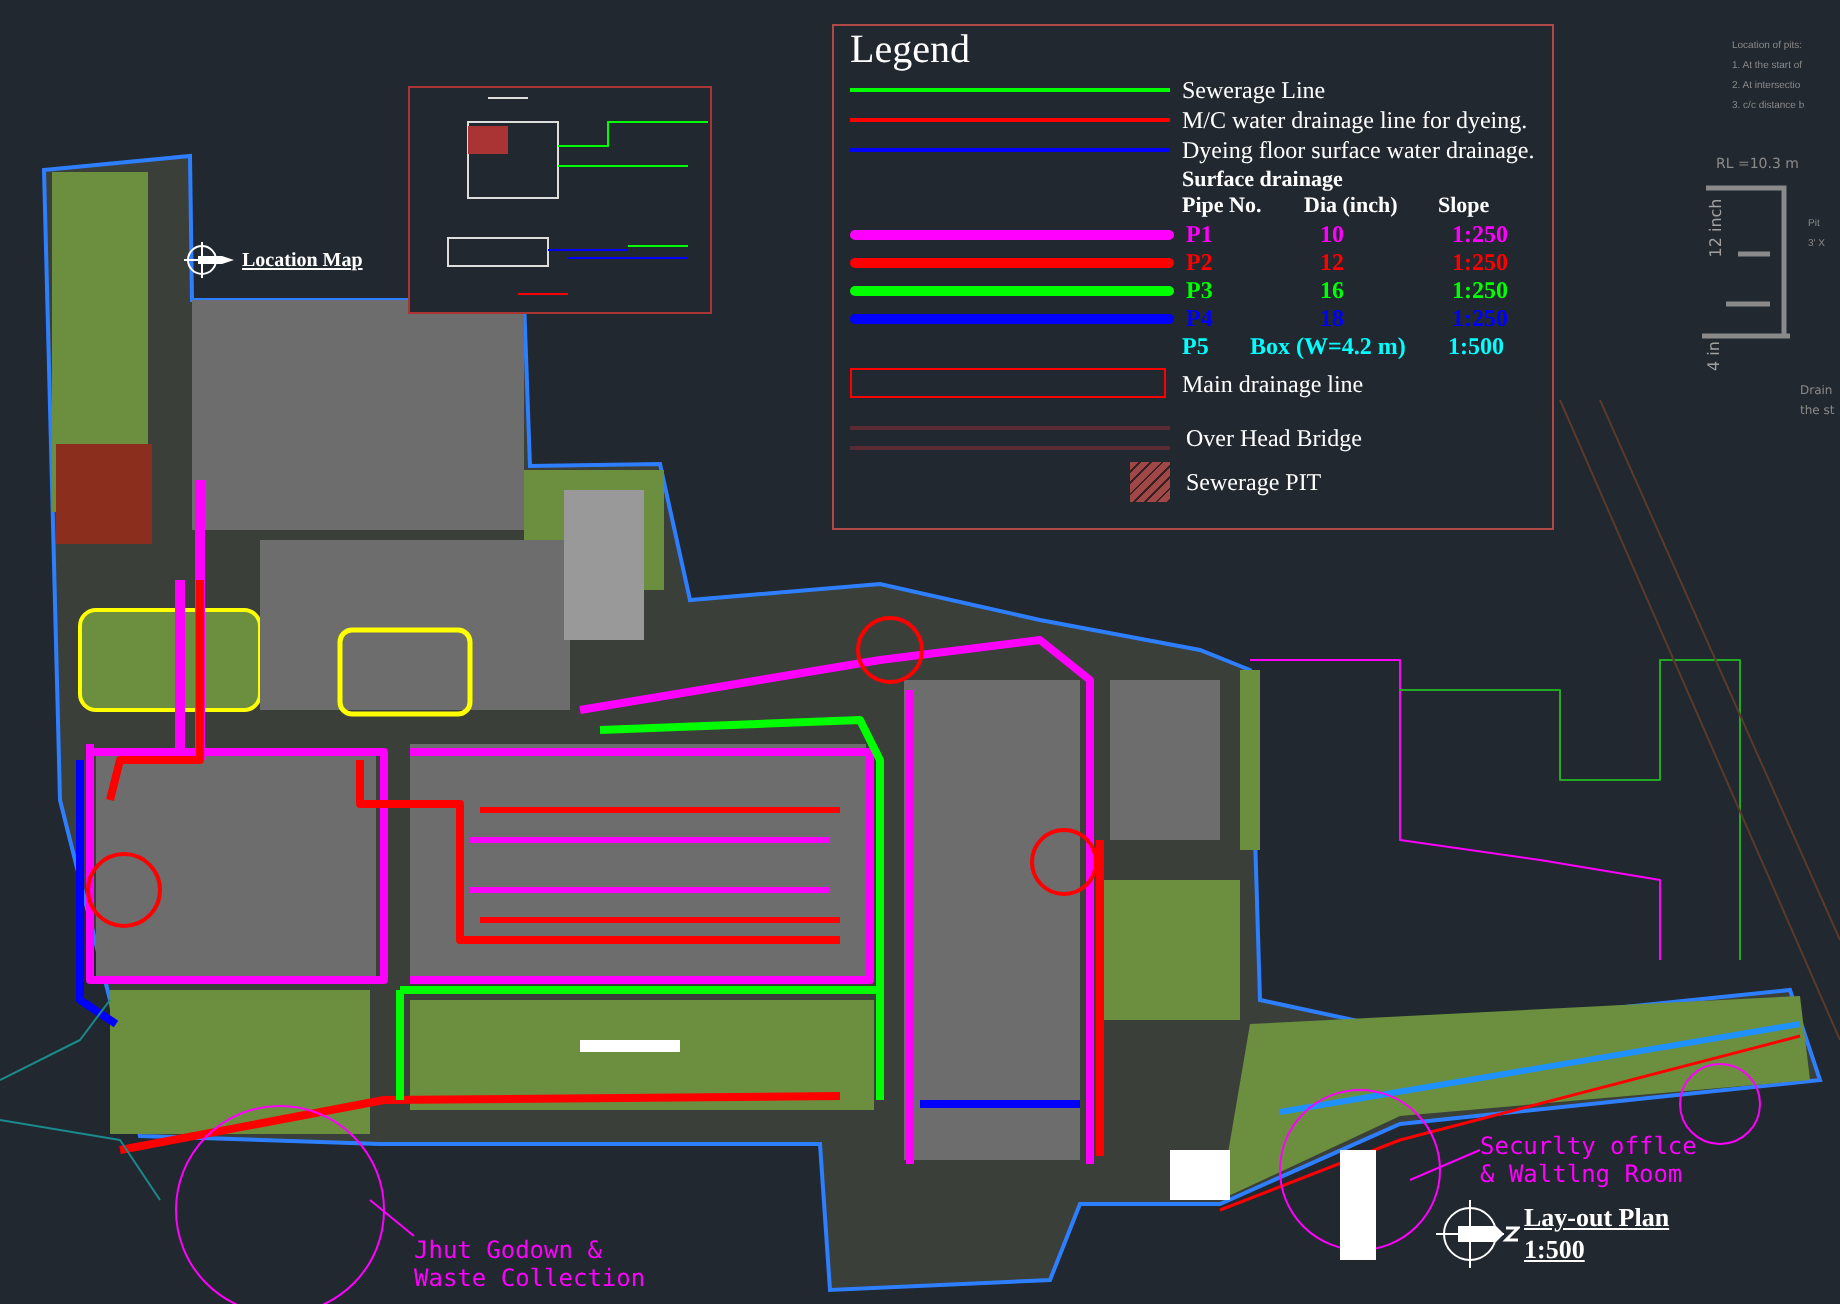 This screenshot has height=1304, width=1840. Describe the element at coordinates (1200, 318) in the screenshot. I see `pipe-number: P4` at that location.